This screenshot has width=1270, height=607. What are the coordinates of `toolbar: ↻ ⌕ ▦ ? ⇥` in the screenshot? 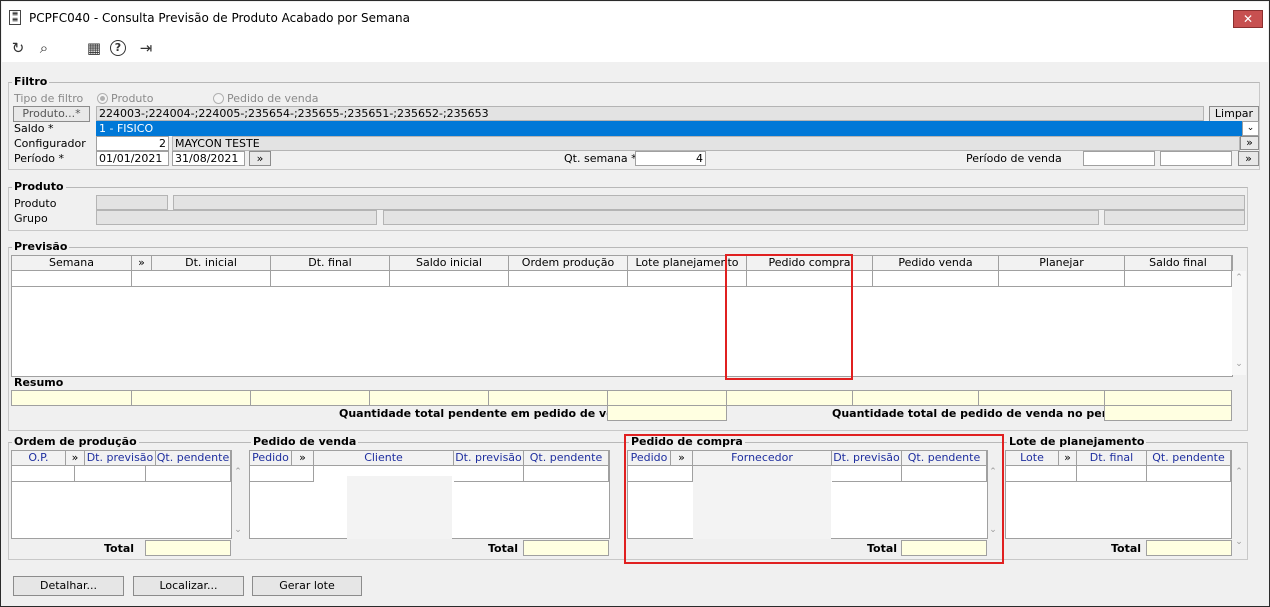 It's located at (635, 48).